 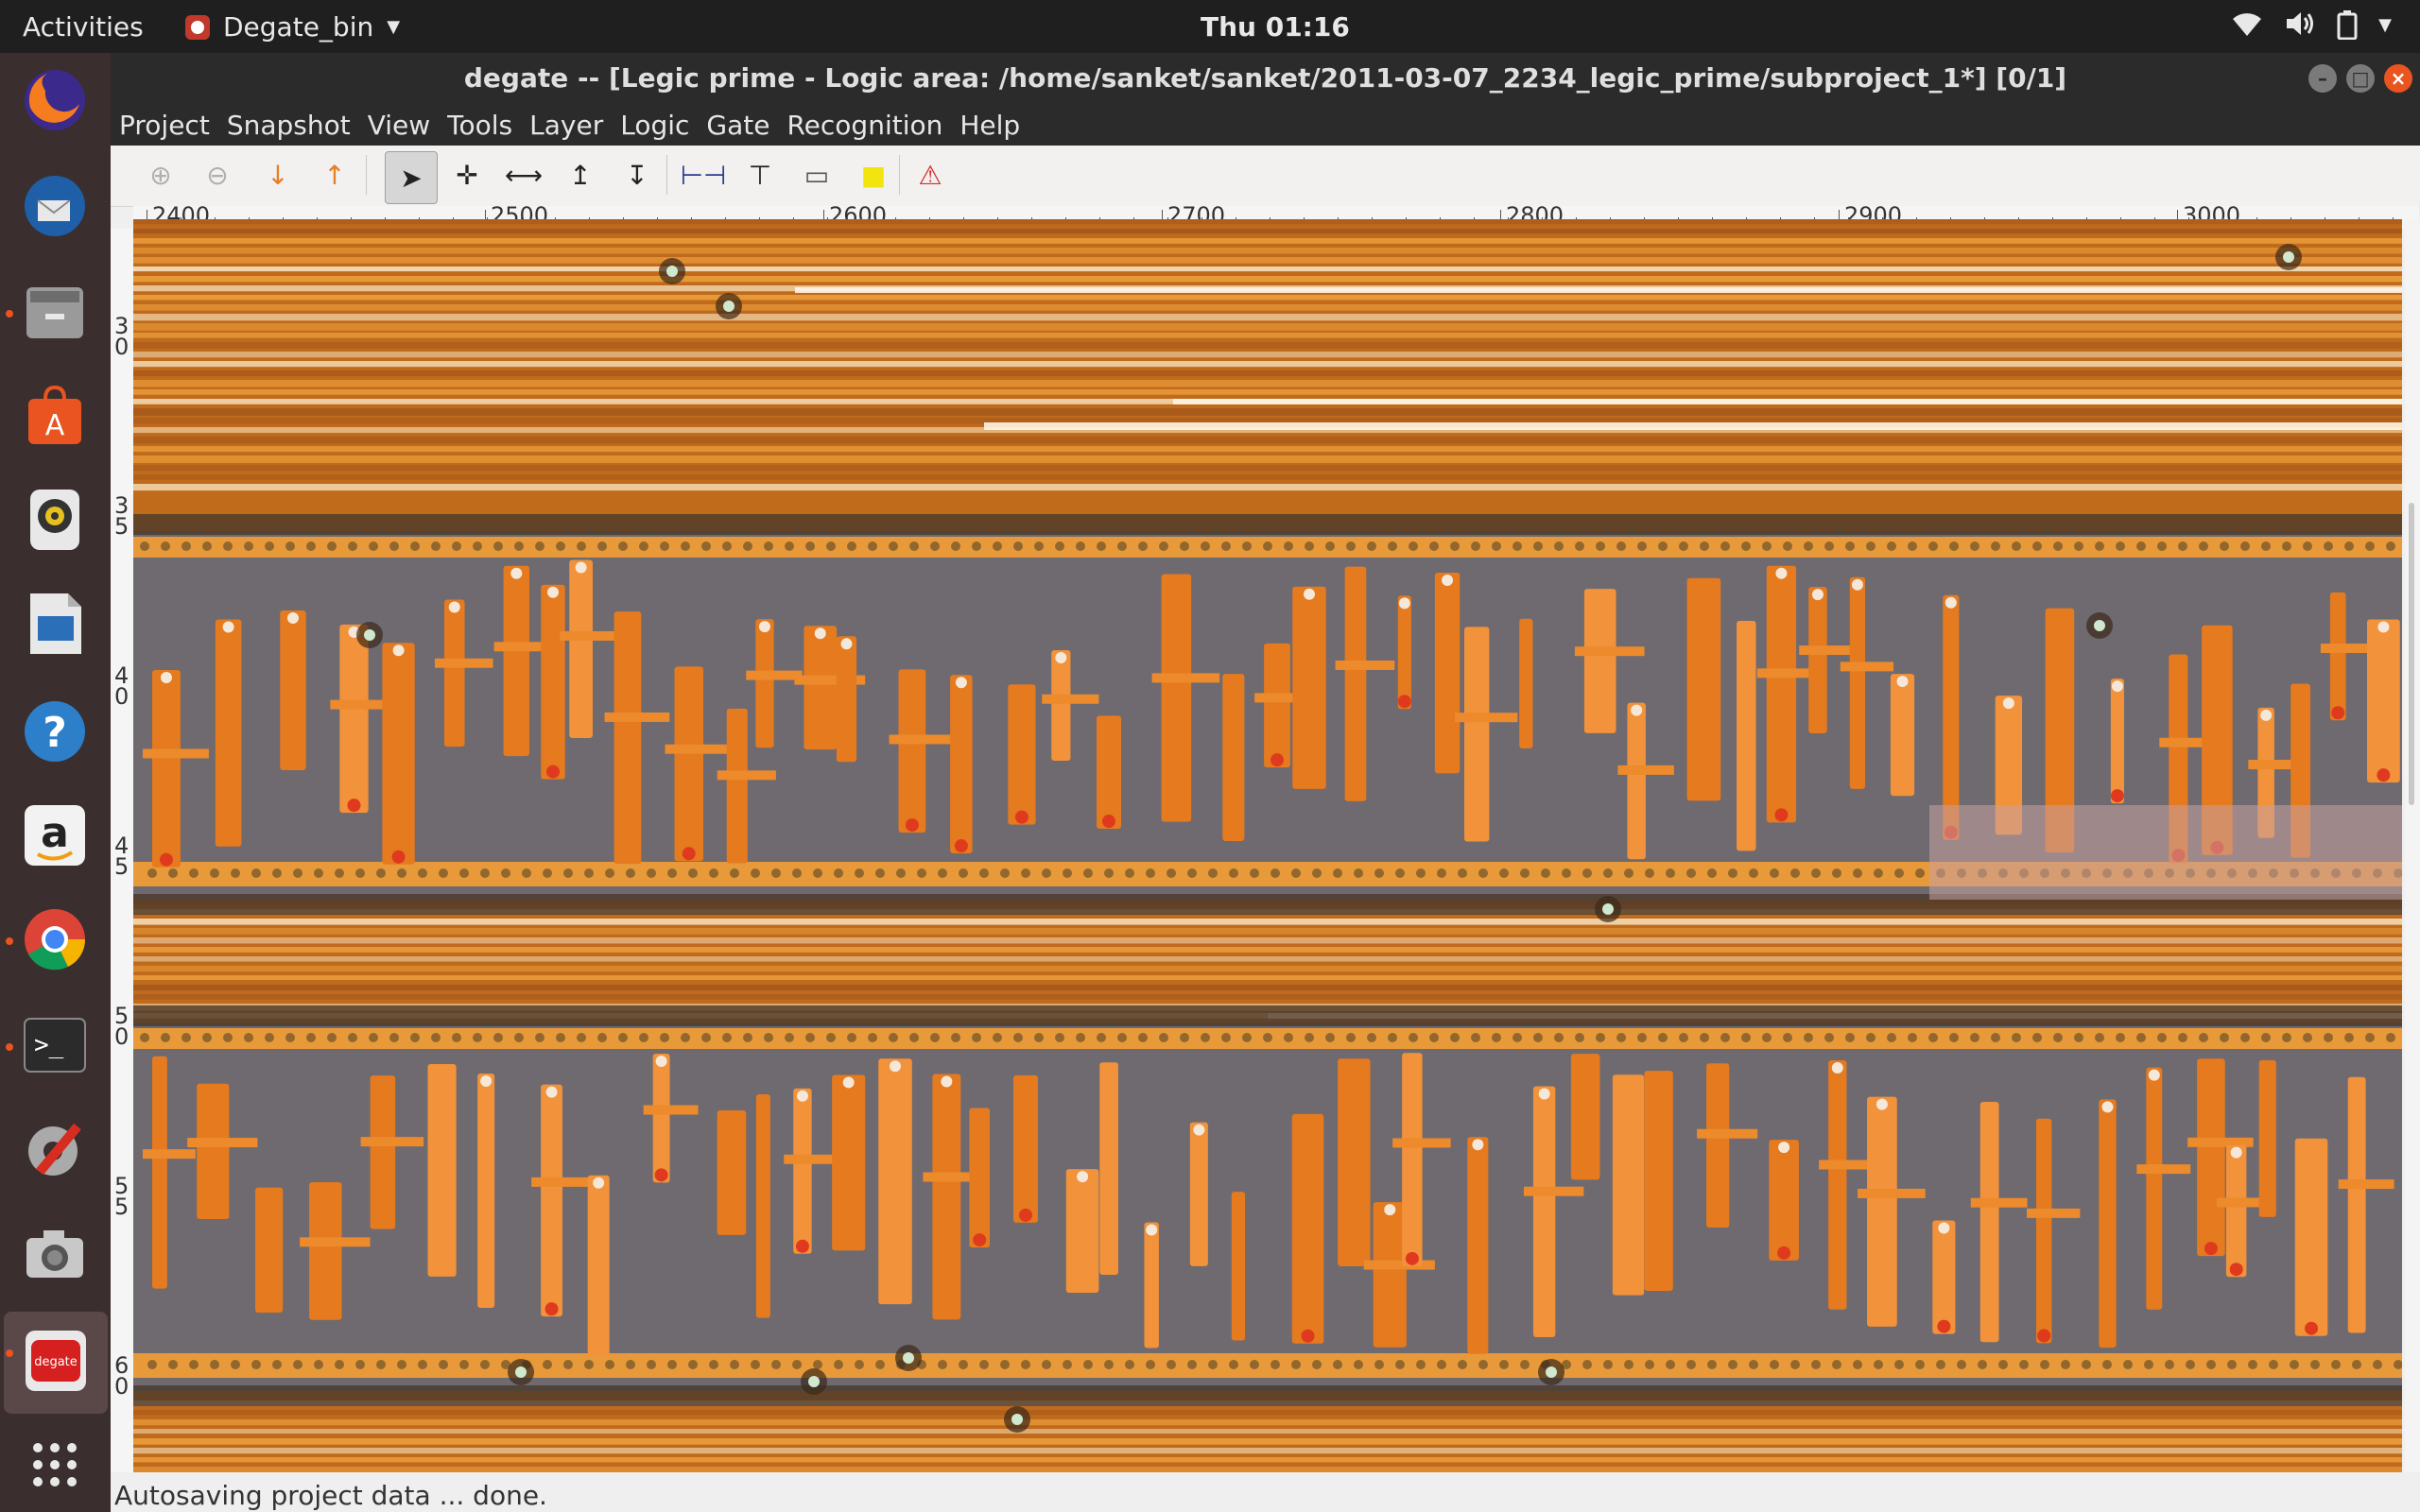 What do you see at coordinates (55, 1151) in the screenshot?
I see `dock-item-system-settings` at bounding box center [55, 1151].